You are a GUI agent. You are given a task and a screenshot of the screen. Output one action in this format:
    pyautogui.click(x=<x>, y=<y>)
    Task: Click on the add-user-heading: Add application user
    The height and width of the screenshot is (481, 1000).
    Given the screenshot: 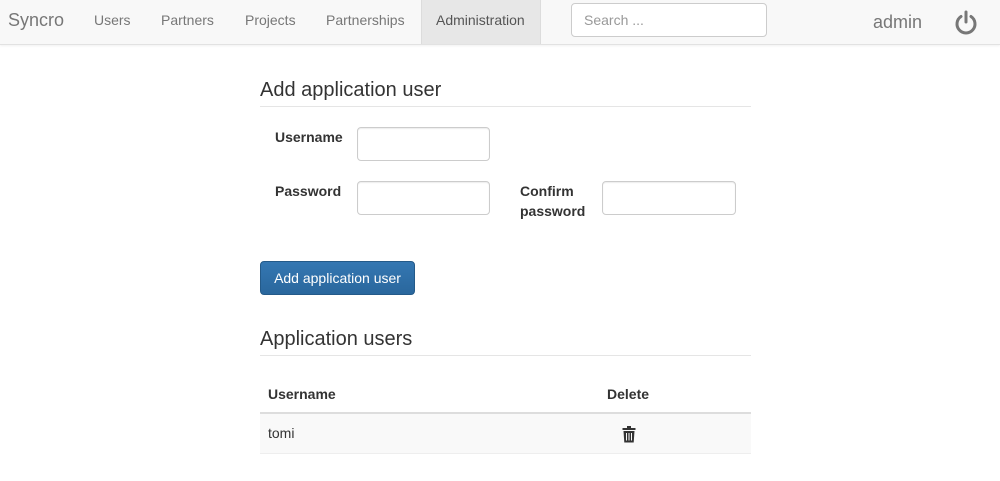 What is the action you would take?
    pyautogui.click(x=505, y=93)
    